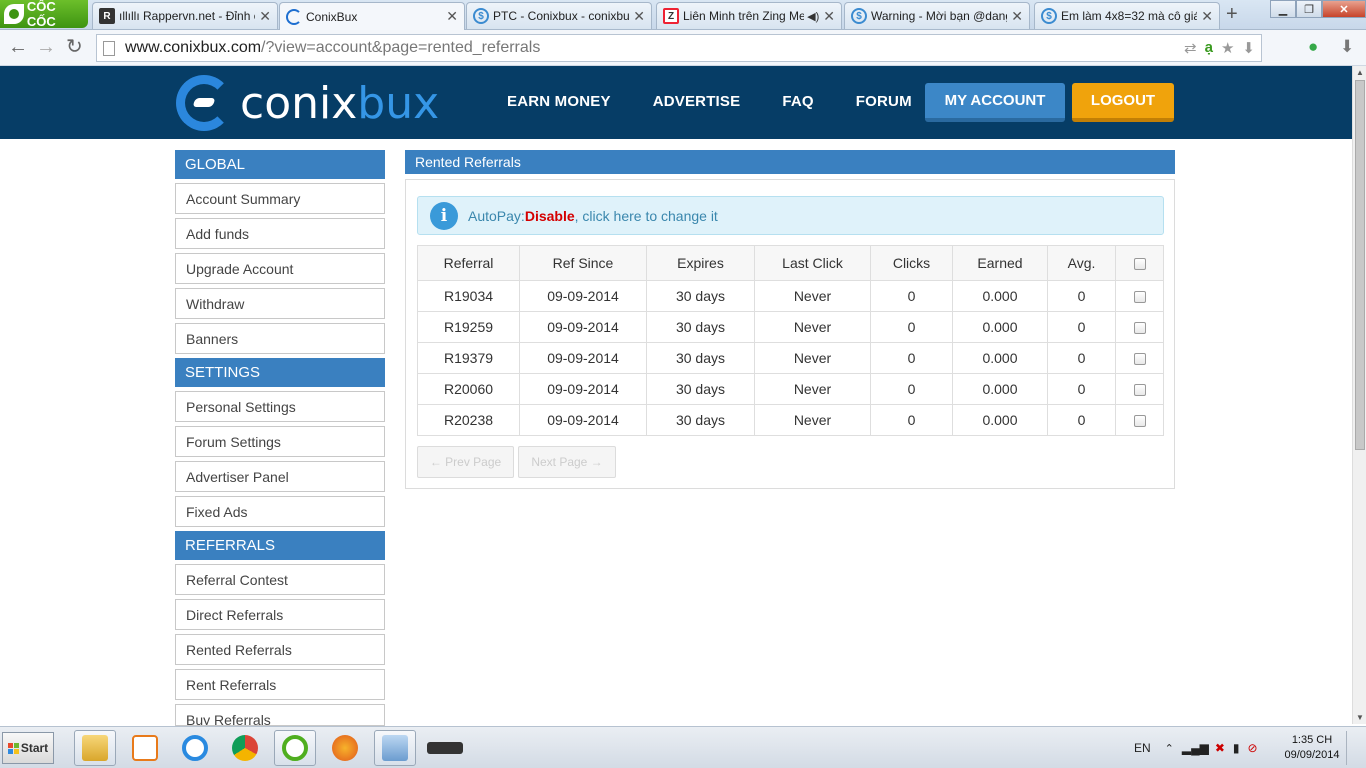 This screenshot has height=768, width=1366. Describe the element at coordinates (911, 263) in the screenshot. I see `column-header: Clicks` at that location.